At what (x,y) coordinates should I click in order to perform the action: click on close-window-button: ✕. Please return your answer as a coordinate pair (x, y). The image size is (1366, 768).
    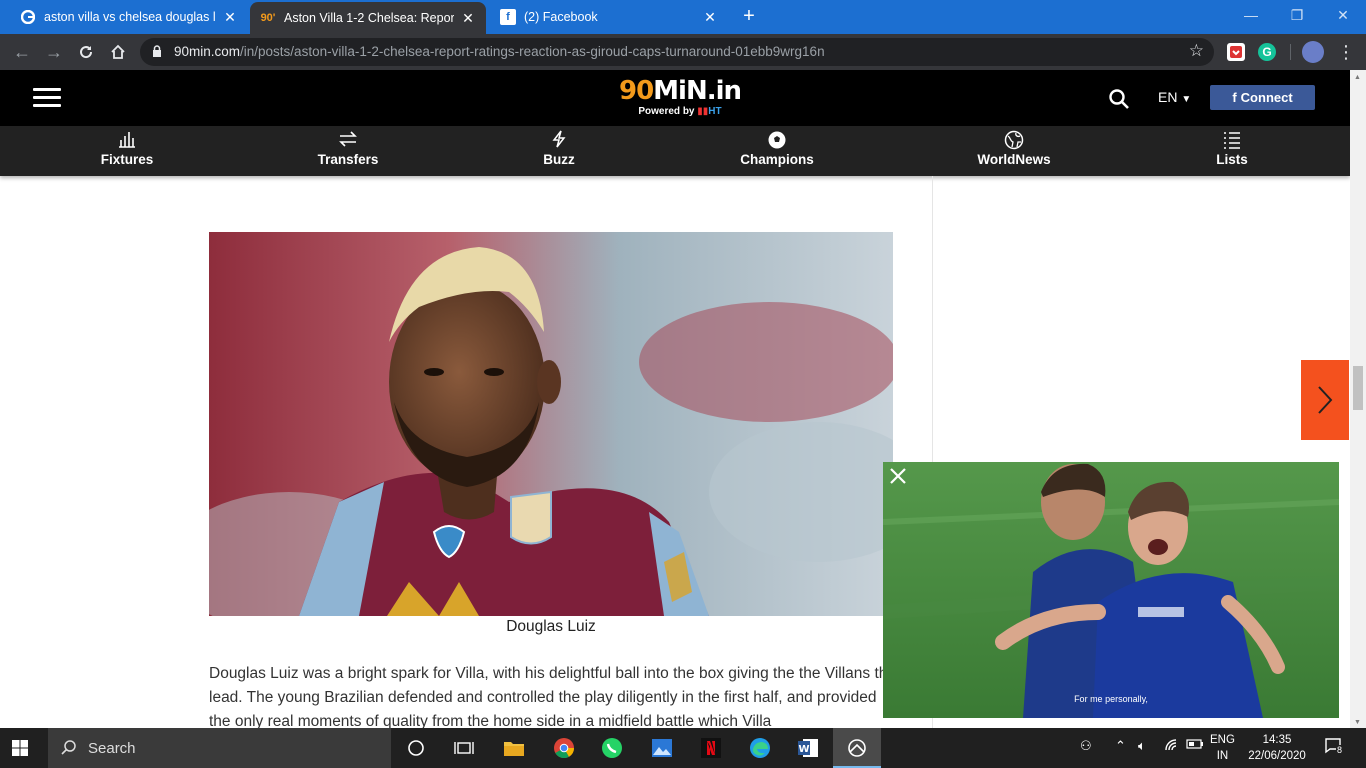
    Looking at the image, I should click on (1343, 15).